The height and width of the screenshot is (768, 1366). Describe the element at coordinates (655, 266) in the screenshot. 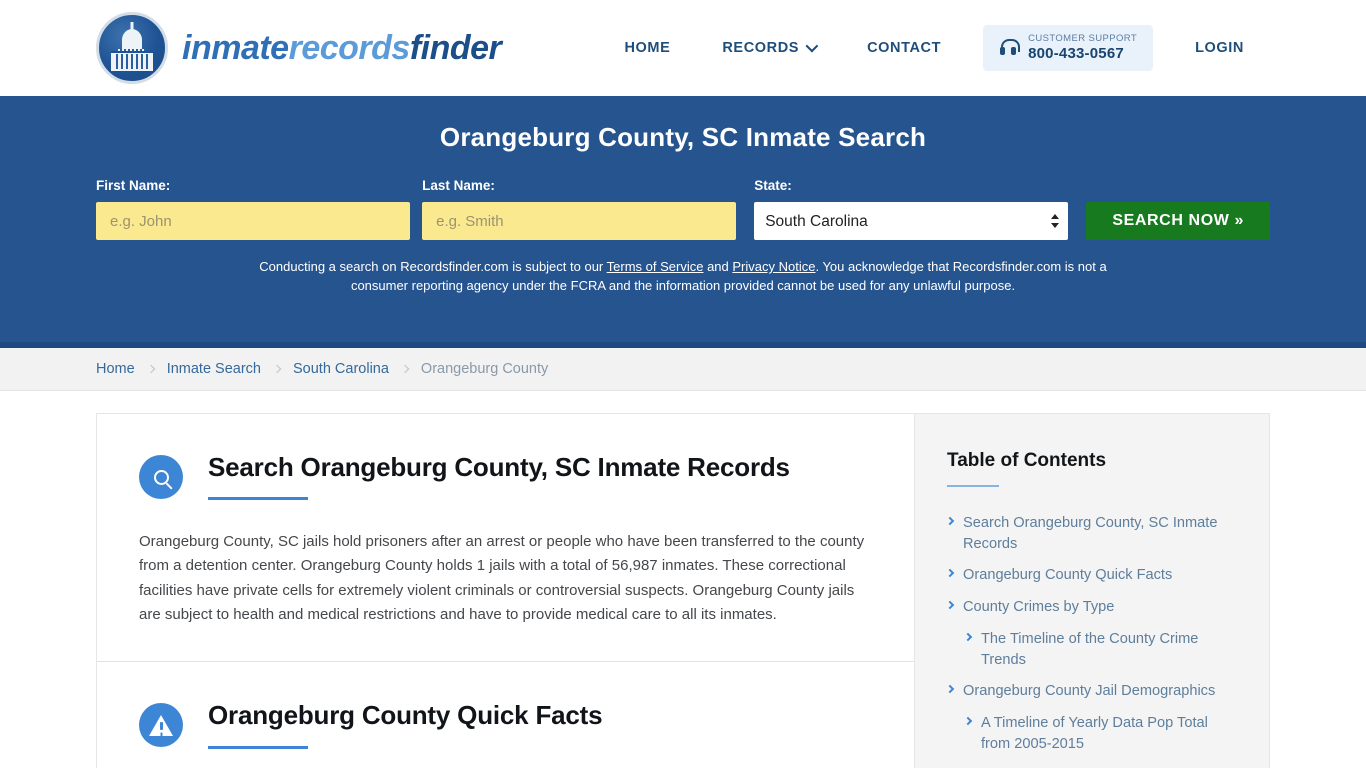

I see `terms-of-service-link: Terms of Service` at that location.